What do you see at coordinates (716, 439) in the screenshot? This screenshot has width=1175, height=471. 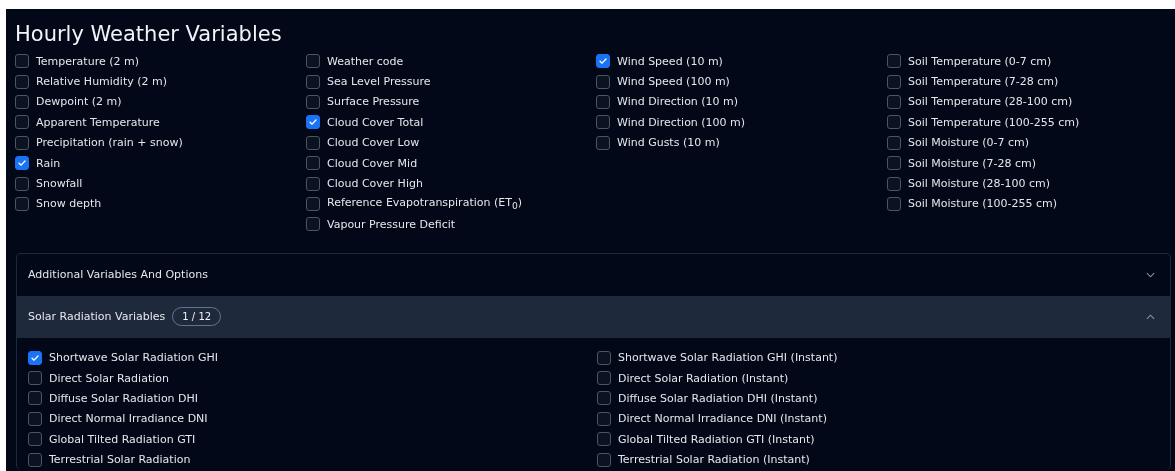 I see `checkbox-label: Global Tilted Radiation GTI (Instant)` at bounding box center [716, 439].